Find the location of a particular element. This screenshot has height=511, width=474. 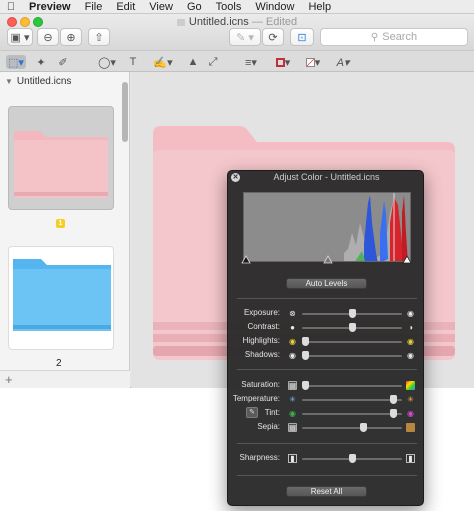

menu-preview: Preview is located at coordinates (50, 7).